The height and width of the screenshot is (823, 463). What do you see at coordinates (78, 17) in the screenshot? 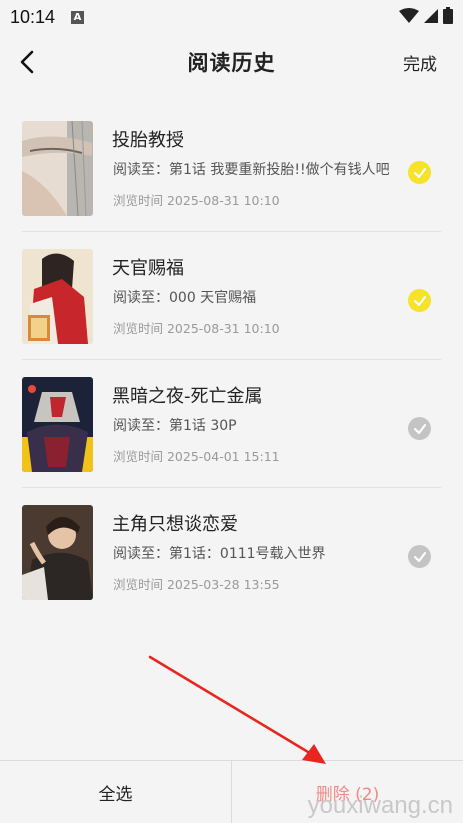
I see `notification-a-icon: A` at bounding box center [78, 17].